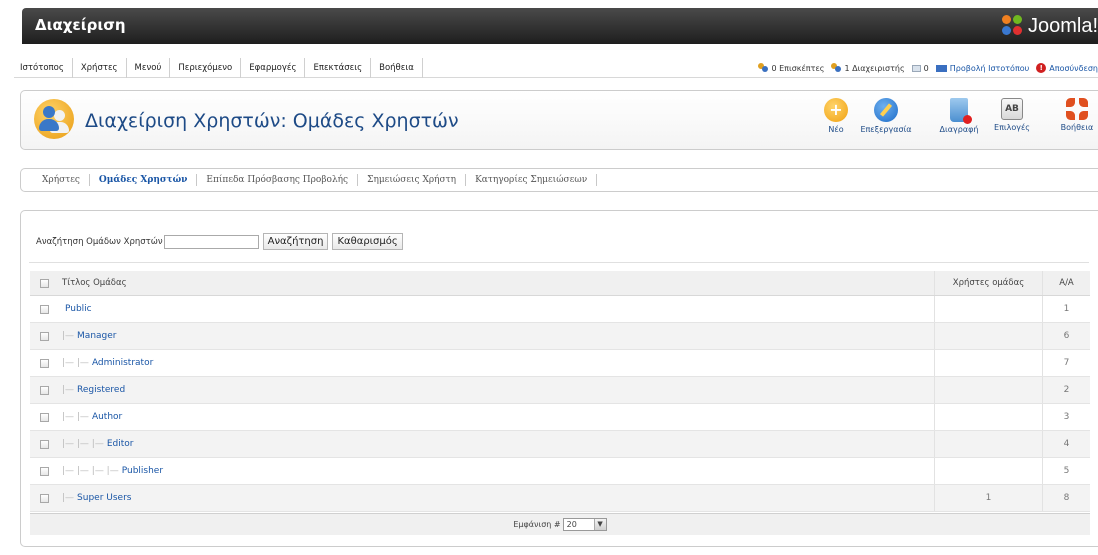  I want to click on table-row: |— Super Users 1 8, so click(560, 498).